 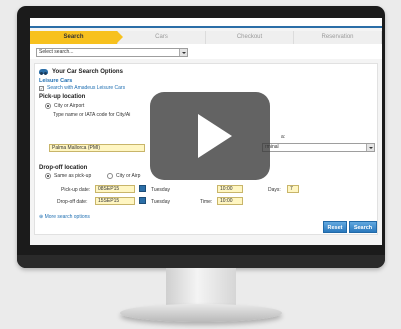 I want to click on category-label: Leisure Cars, so click(x=56, y=81).